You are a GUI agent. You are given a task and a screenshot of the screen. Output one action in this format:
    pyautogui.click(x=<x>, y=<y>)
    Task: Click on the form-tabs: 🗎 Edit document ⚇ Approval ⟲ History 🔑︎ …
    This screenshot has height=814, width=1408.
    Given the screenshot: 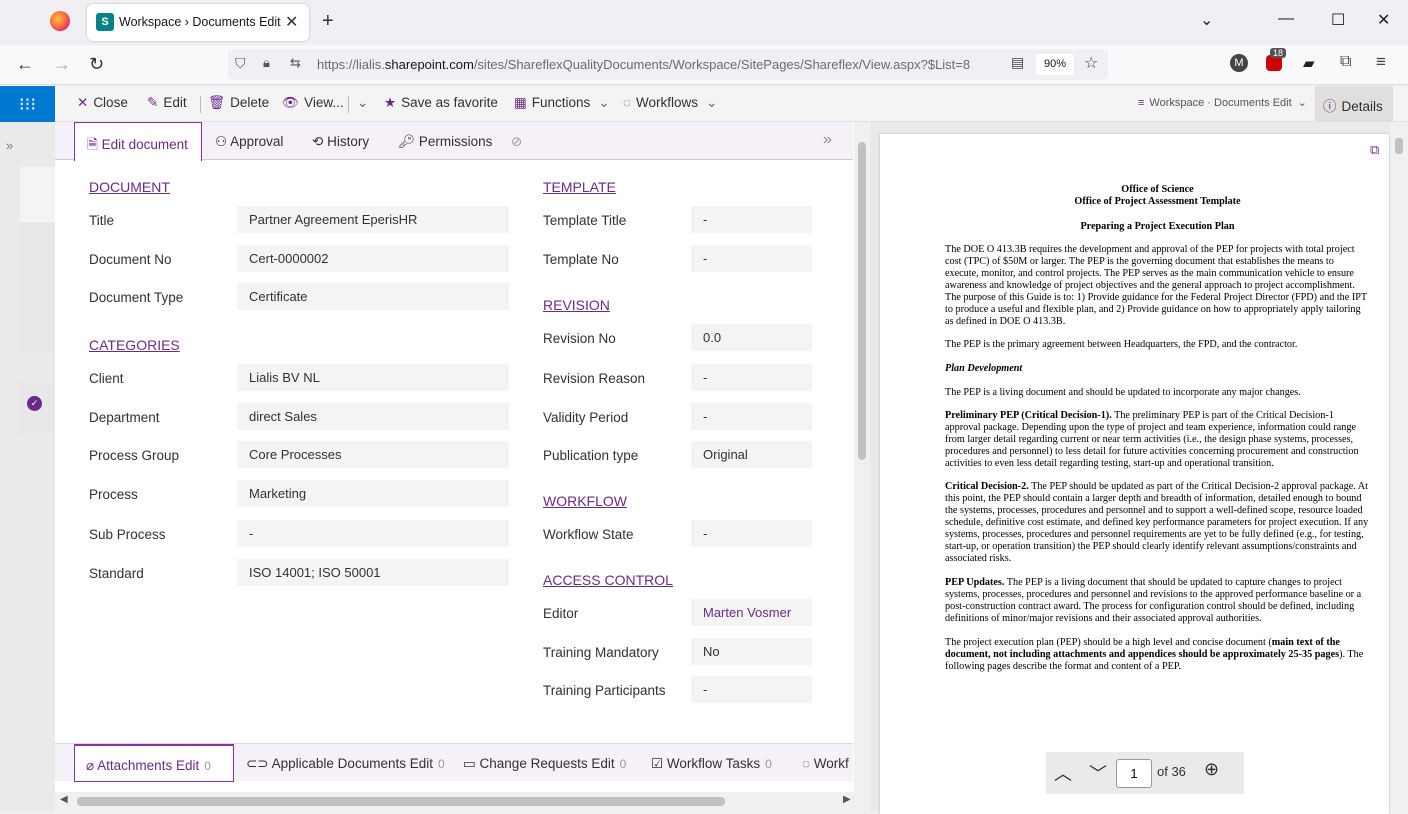 What is the action you would take?
    pyautogui.click(x=454, y=141)
    